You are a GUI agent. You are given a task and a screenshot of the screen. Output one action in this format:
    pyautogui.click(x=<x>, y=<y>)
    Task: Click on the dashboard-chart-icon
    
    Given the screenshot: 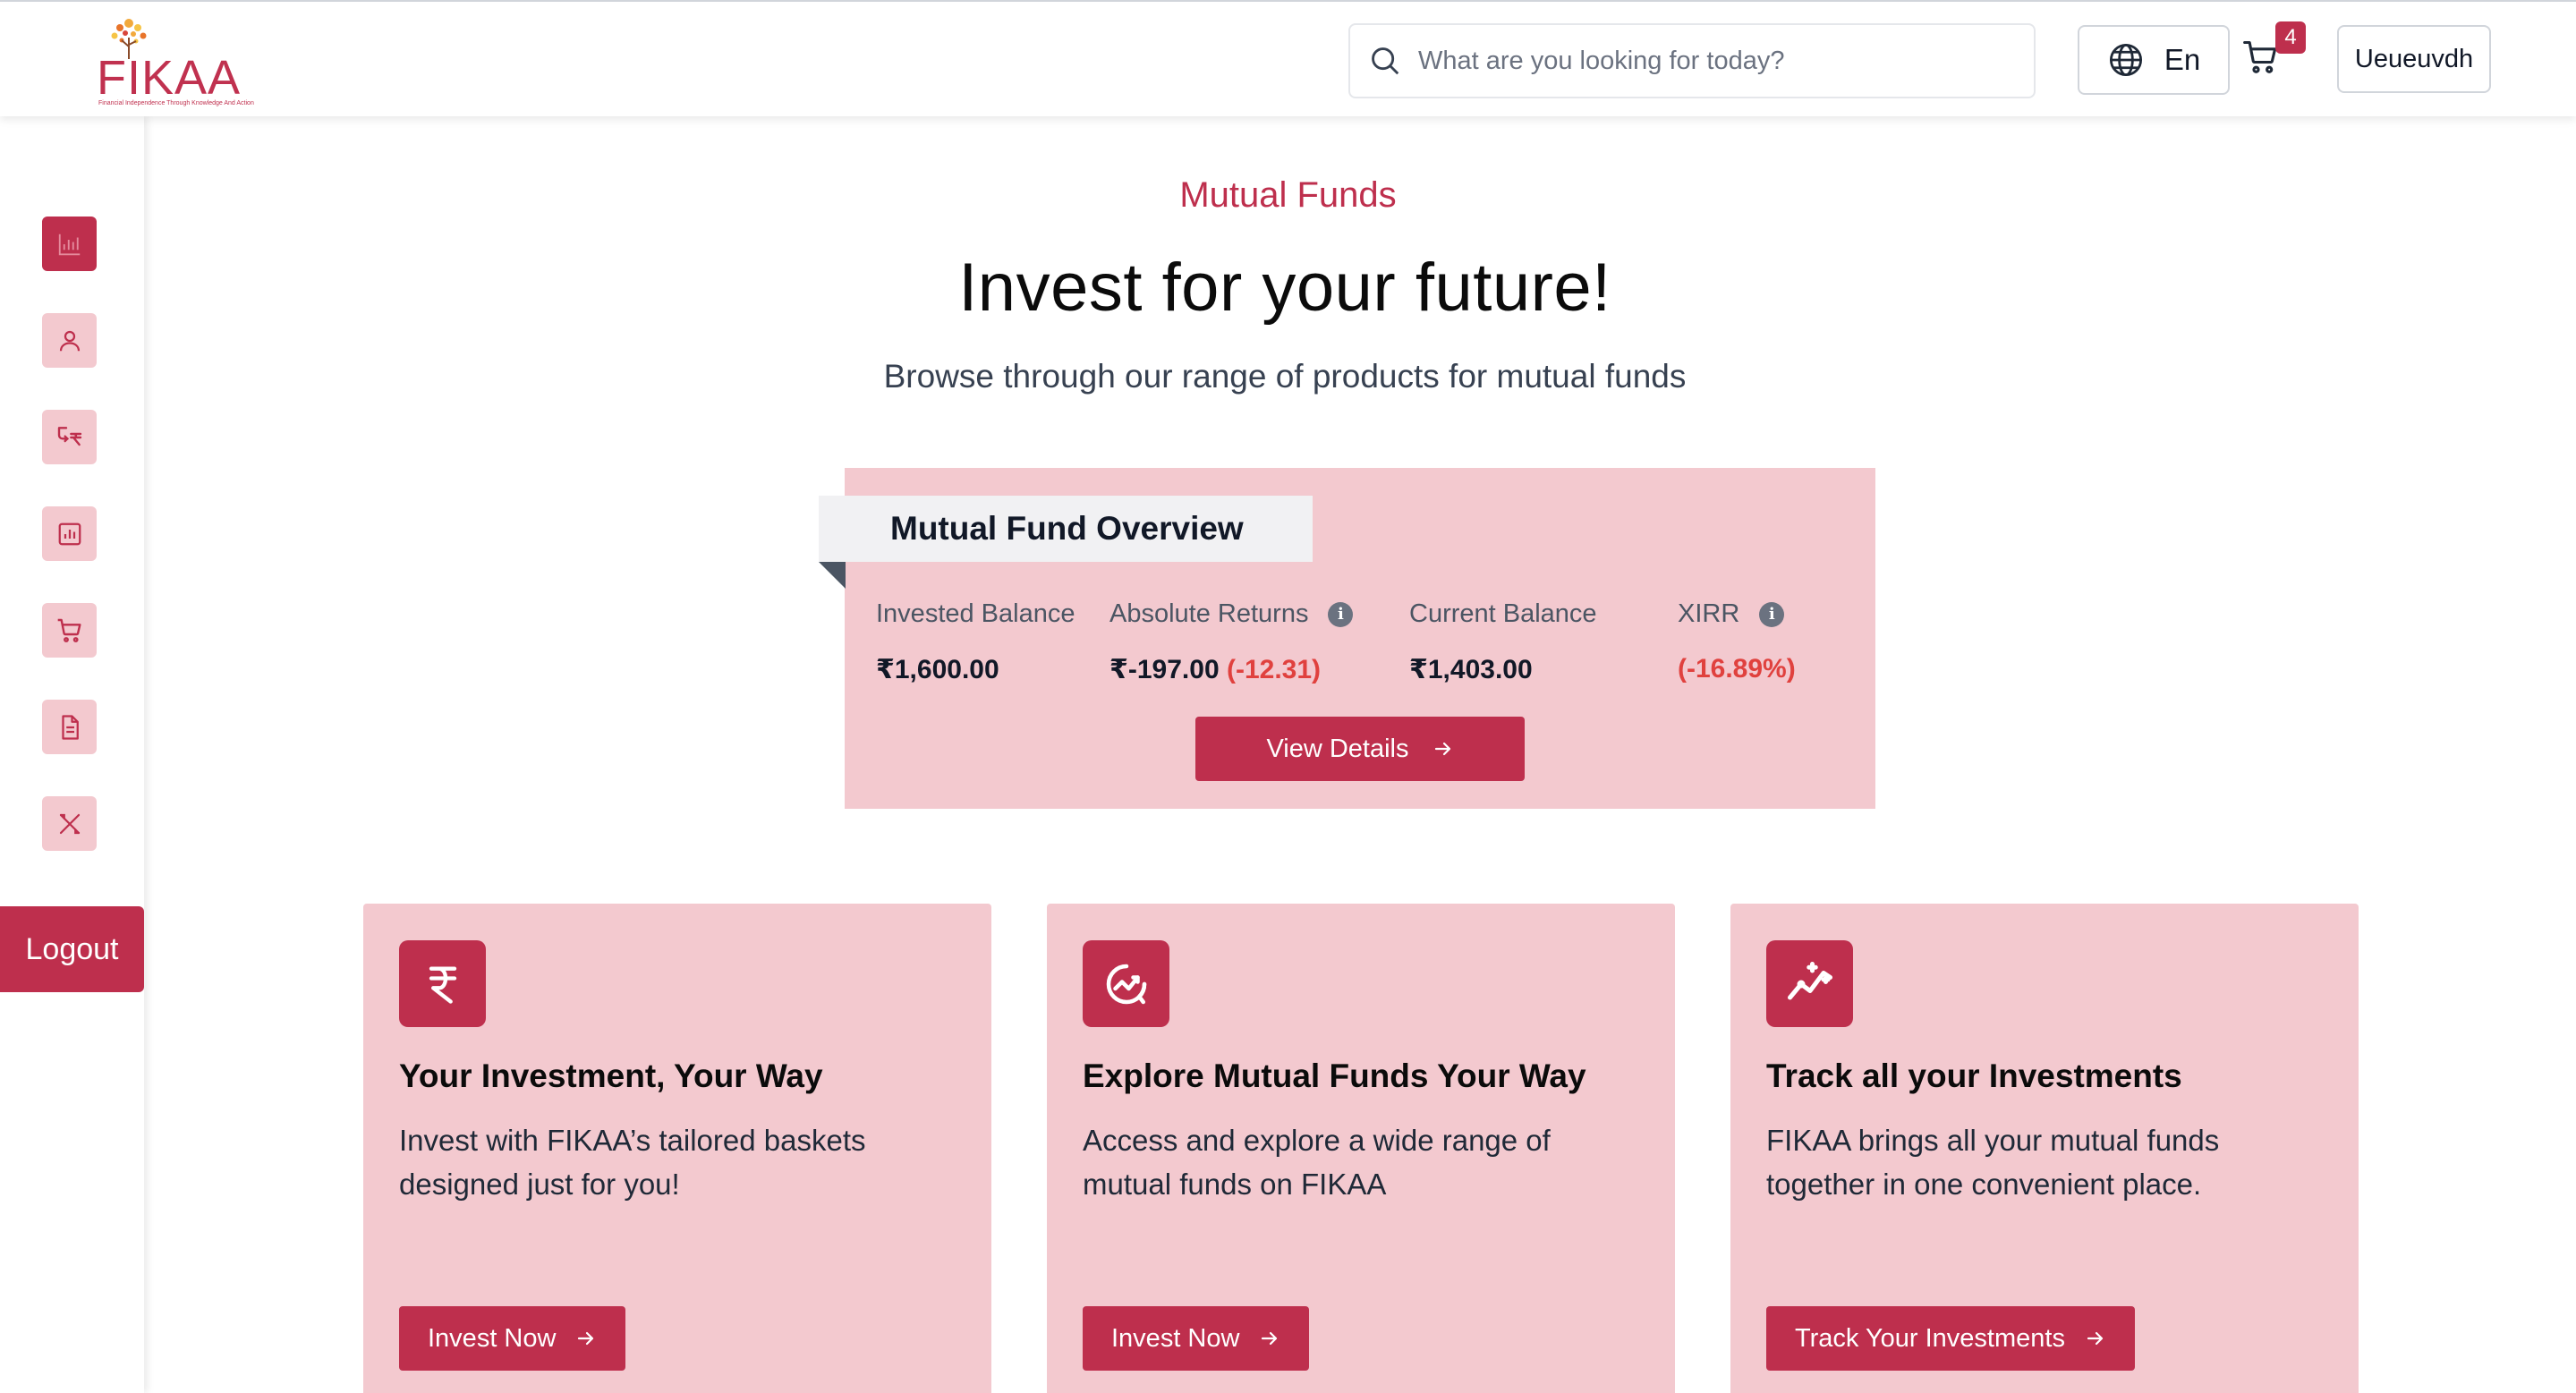 What is the action you would take?
    pyautogui.click(x=69, y=244)
    